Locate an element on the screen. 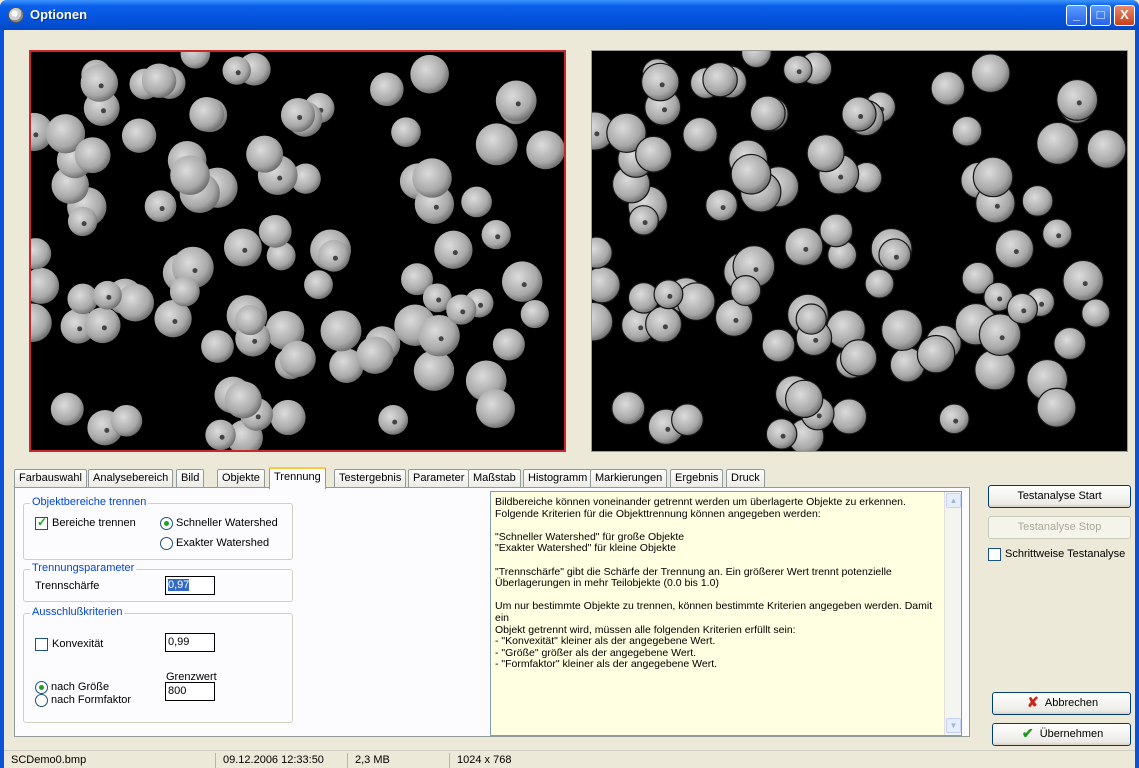 The width and height of the screenshot is (1139, 768). by-size-radio is located at coordinates (41, 687).